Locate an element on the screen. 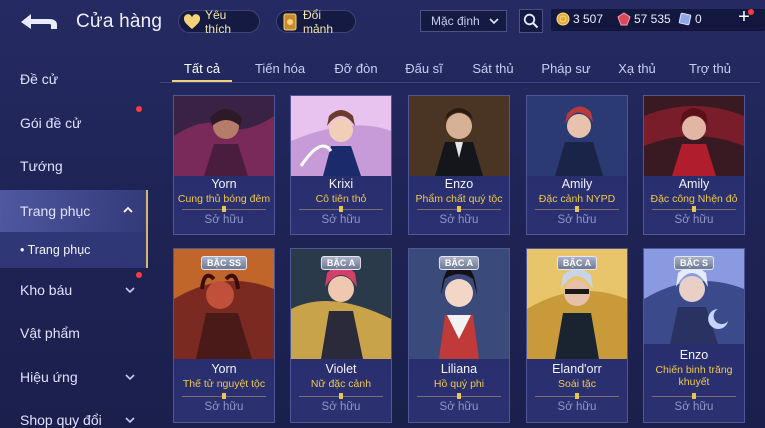 This screenshot has height=428, width=765. card-icon is located at coordinates (290, 22).